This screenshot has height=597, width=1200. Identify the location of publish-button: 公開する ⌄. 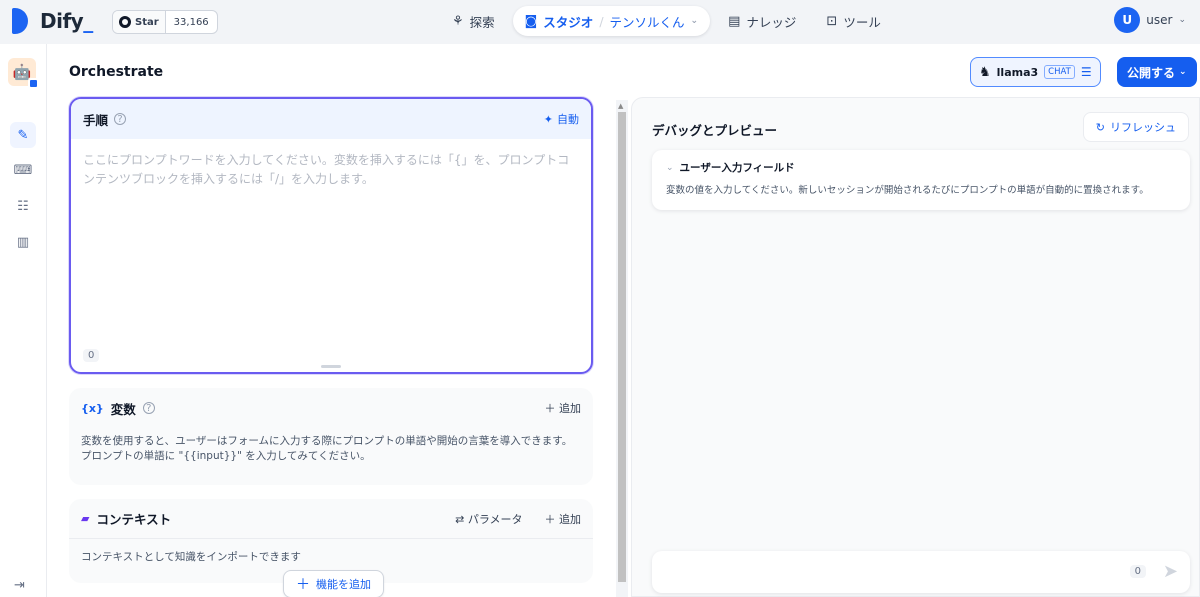
(1157, 72).